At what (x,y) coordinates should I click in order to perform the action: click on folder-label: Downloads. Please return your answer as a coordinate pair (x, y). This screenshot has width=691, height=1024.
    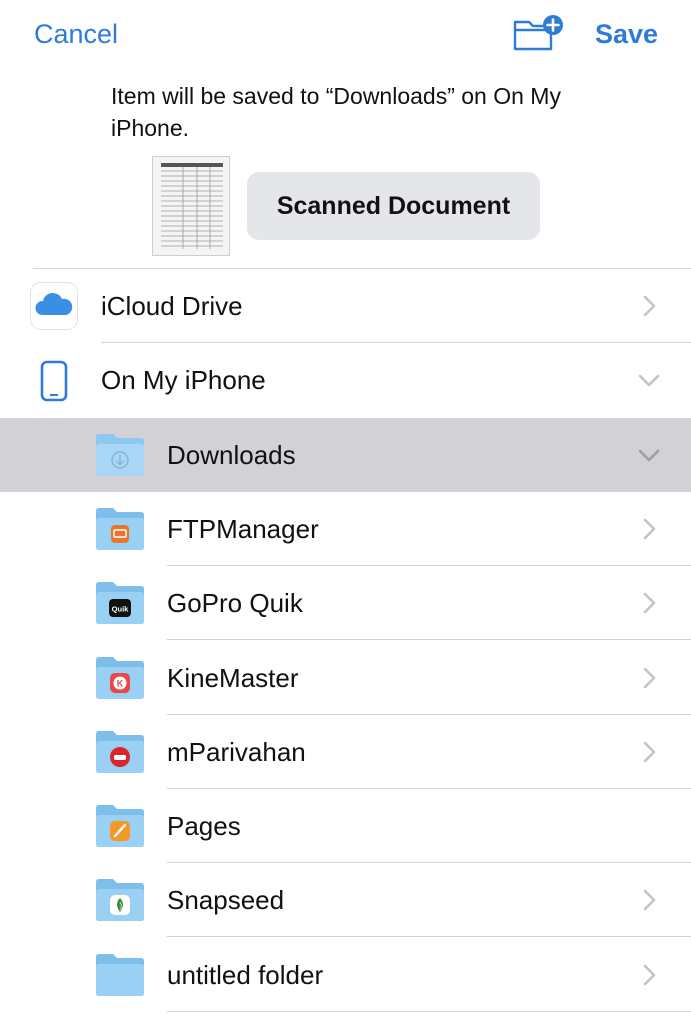
    Looking at the image, I should click on (231, 455).